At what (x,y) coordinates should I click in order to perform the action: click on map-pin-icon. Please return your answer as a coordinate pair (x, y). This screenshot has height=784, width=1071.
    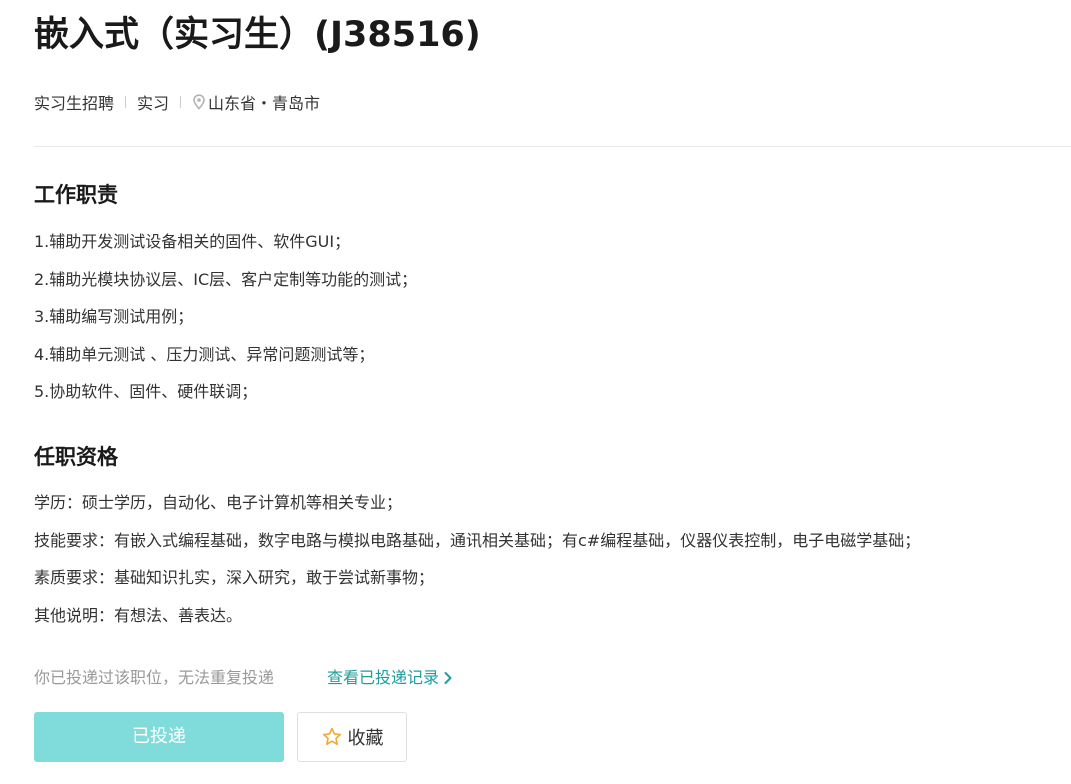
    Looking at the image, I should click on (199, 102).